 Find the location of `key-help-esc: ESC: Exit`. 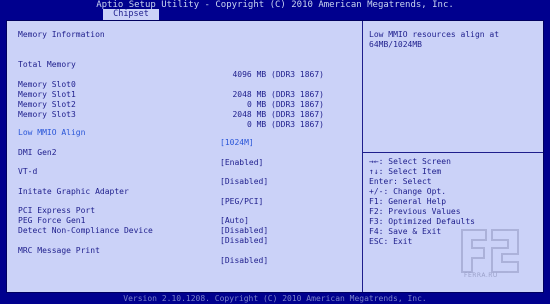

key-help-esc: ESC: Exit is located at coordinates (391, 241).